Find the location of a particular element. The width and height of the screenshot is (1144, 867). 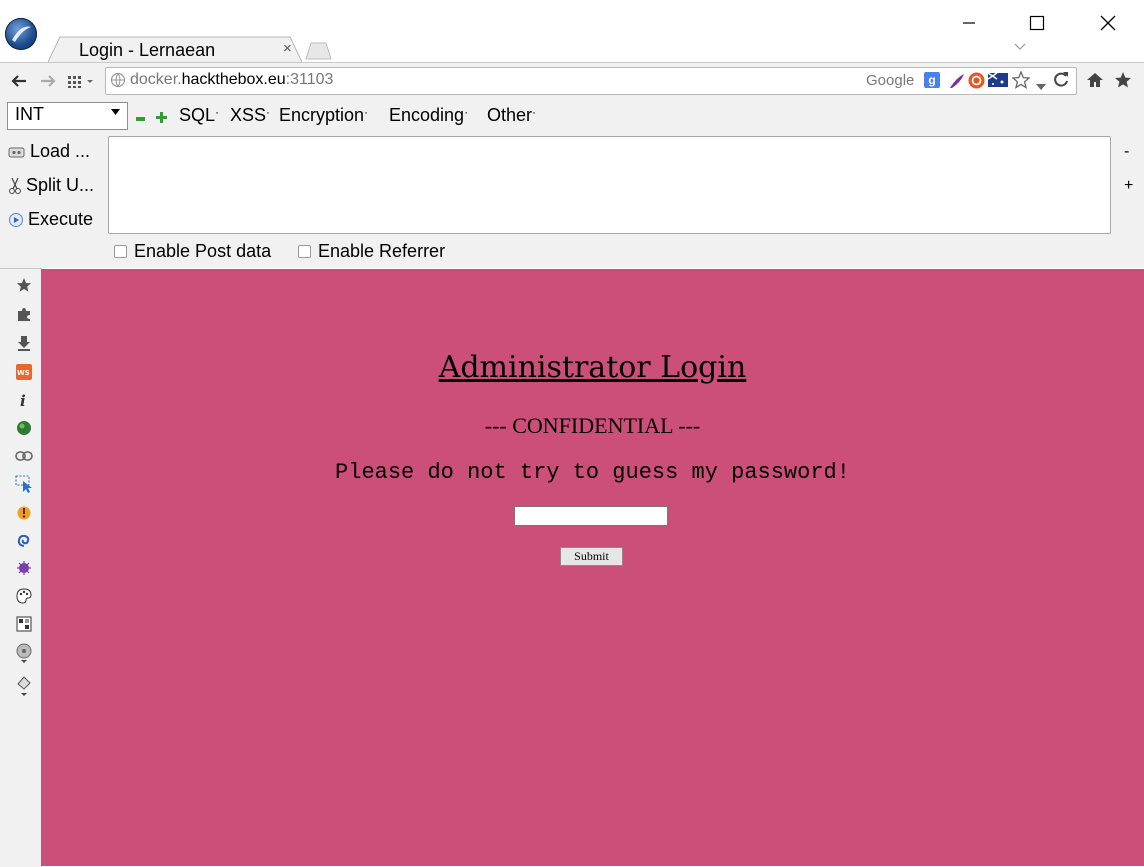

url-host: hackthebox.eu is located at coordinates (233, 79).